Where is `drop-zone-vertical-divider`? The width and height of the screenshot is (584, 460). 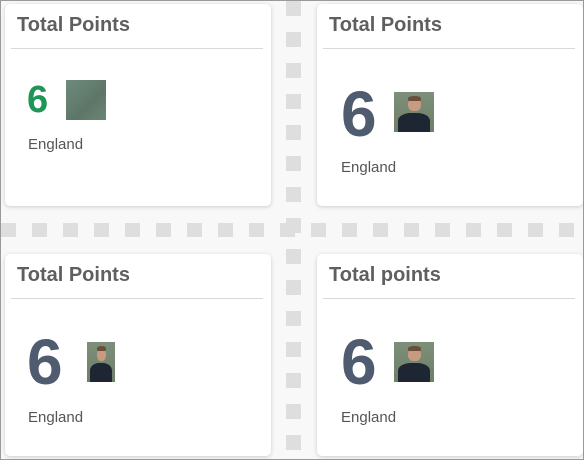
drop-zone-vertical-divider is located at coordinates (293, 230).